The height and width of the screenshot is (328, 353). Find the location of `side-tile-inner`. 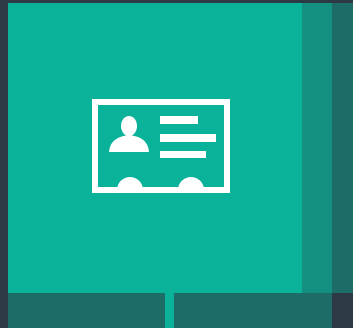

side-tile-inner is located at coordinates (317, 148).